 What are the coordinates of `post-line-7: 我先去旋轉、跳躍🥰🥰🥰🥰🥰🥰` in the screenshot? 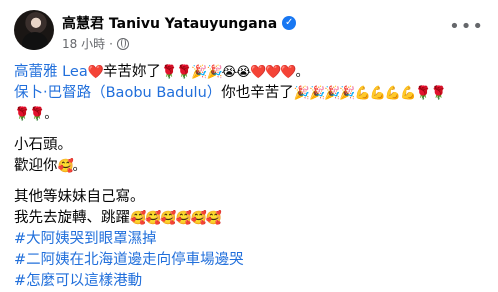 It's located at (251, 218).